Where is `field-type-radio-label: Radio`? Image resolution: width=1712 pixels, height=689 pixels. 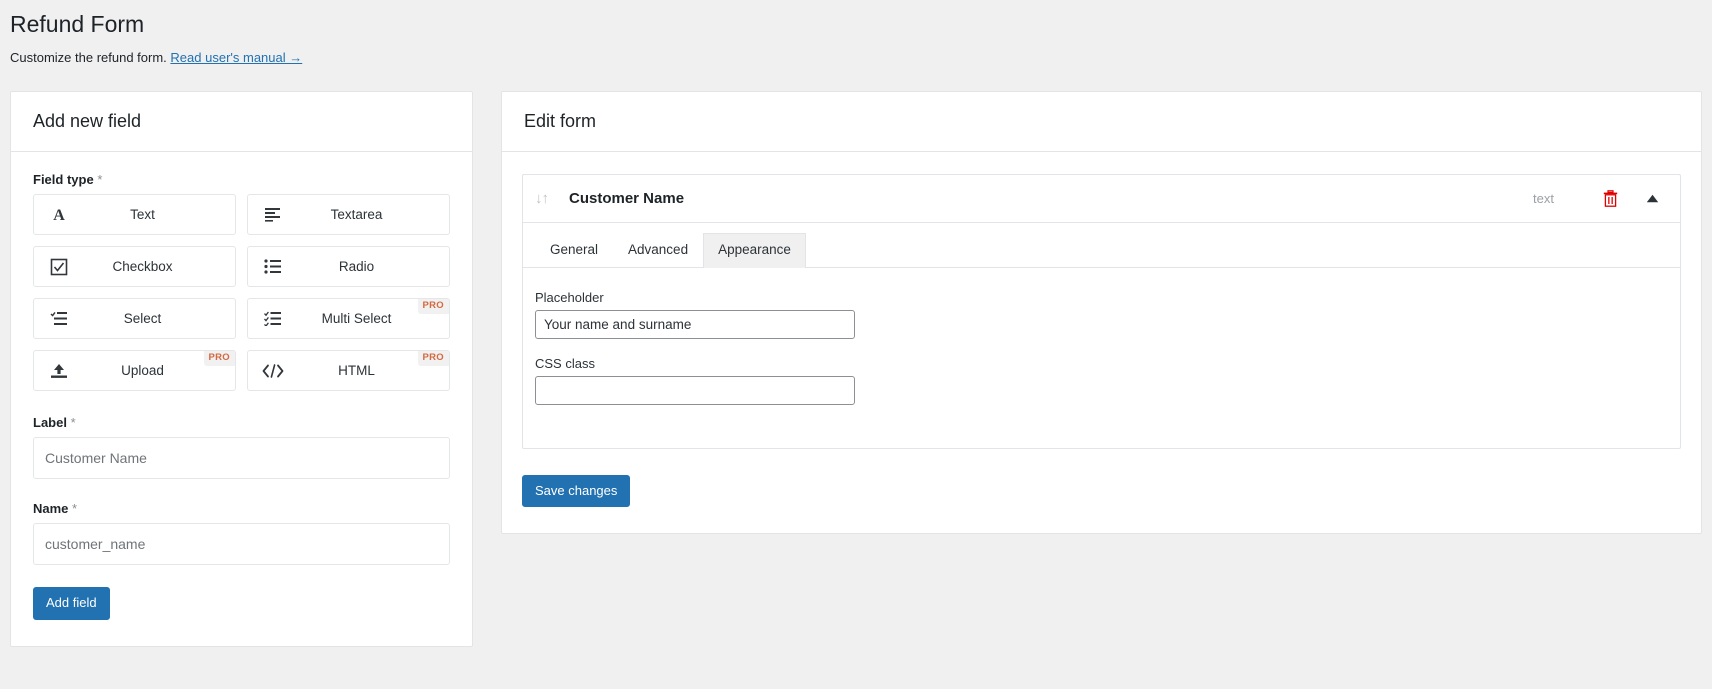
field-type-radio-label: Radio is located at coordinates (356, 267).